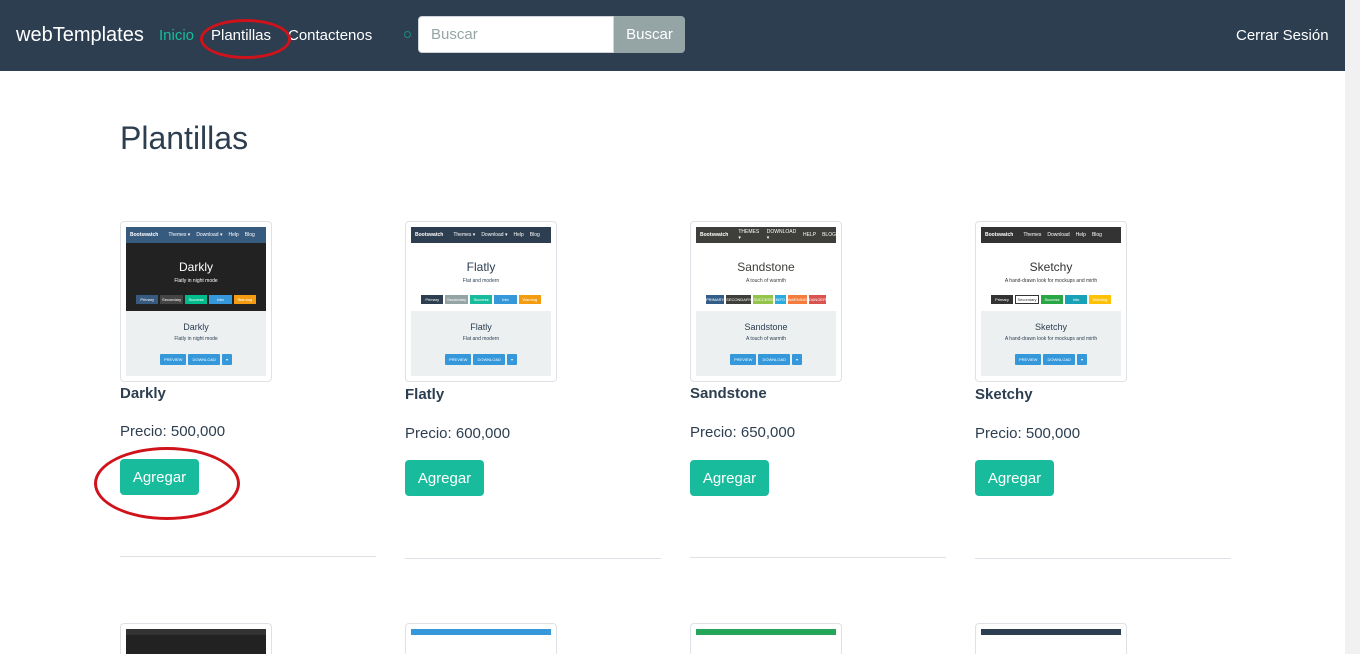 Image resolution: width=1360 pixels, height=654 pixels. I want to click on search-icon, so click(407, 34).